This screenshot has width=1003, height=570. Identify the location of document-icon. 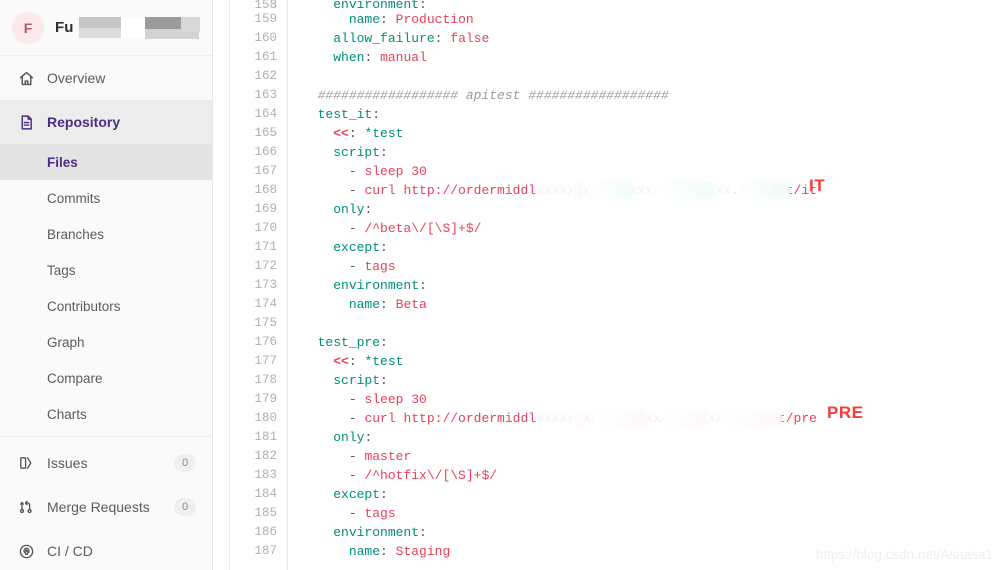
(26, 122).